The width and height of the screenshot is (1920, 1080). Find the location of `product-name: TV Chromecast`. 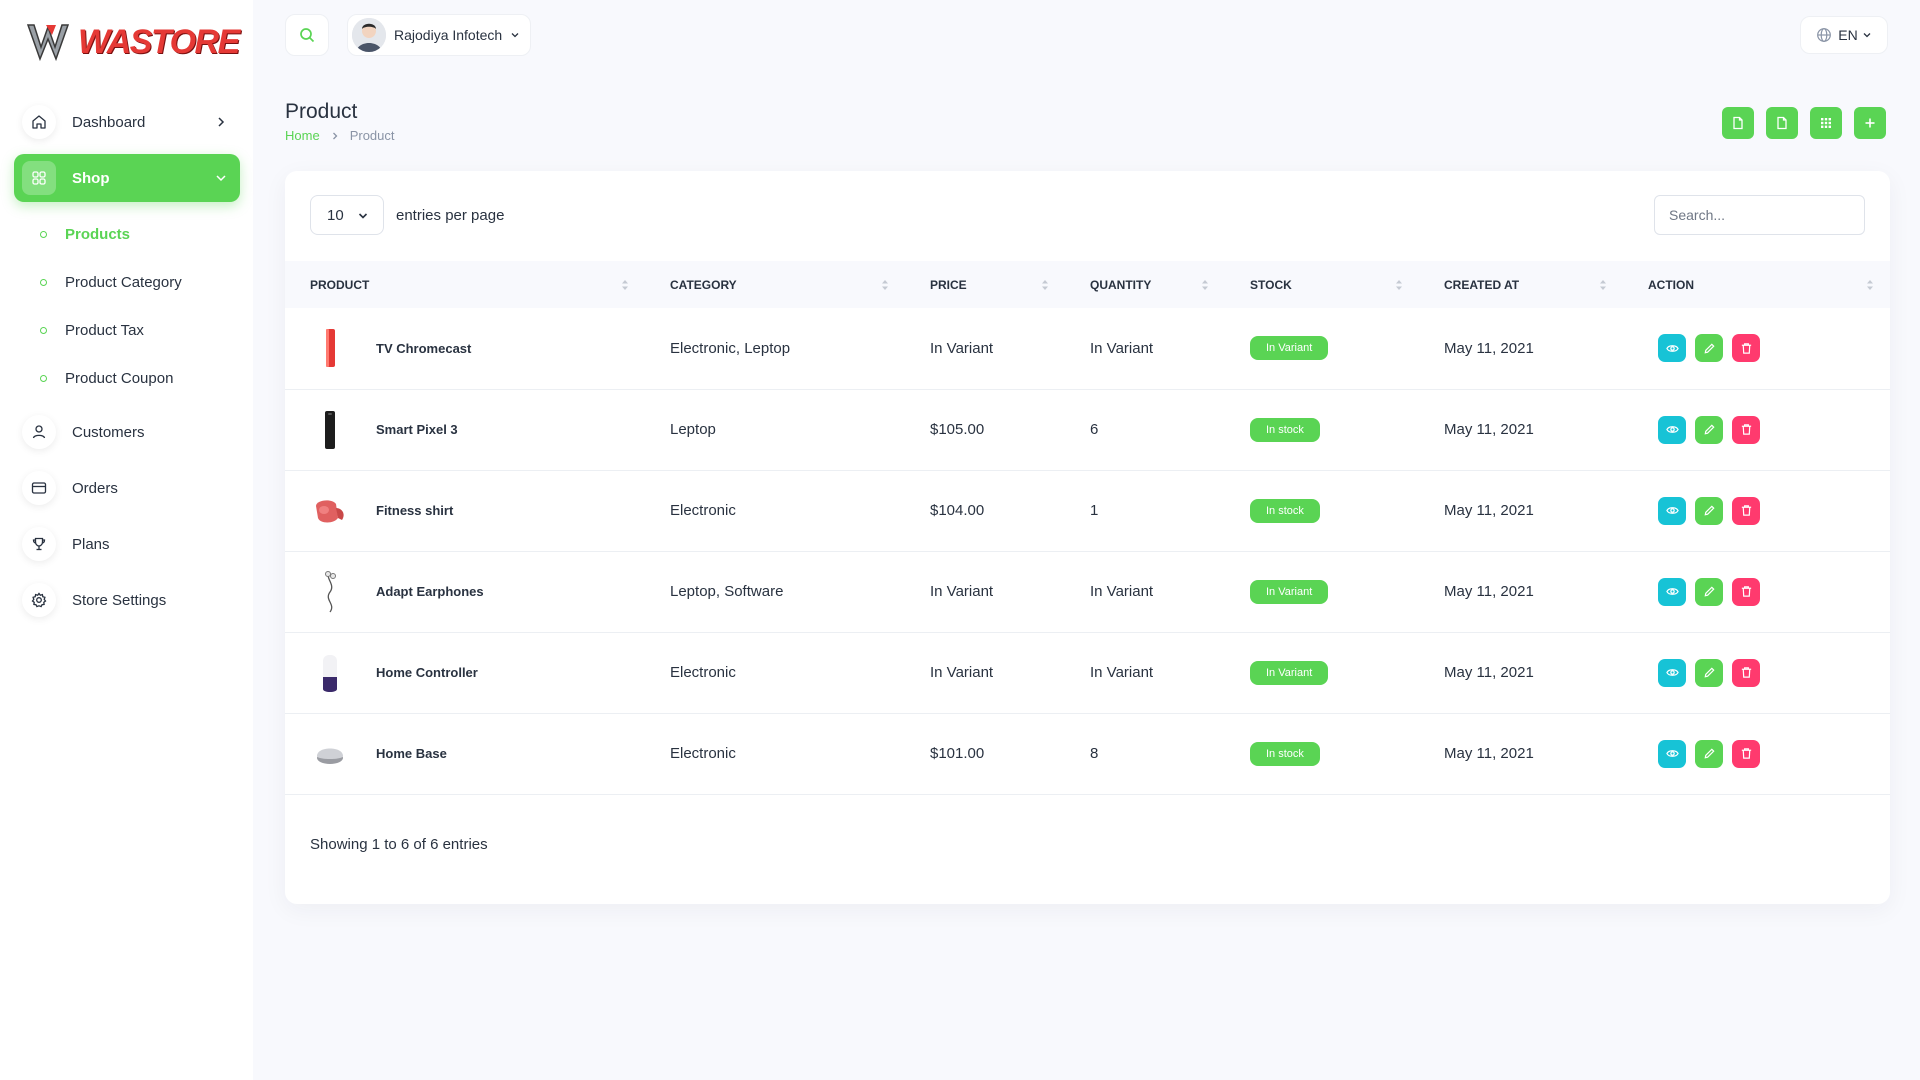

product-name: TV Chromecast is located at coordinates (423, 348).